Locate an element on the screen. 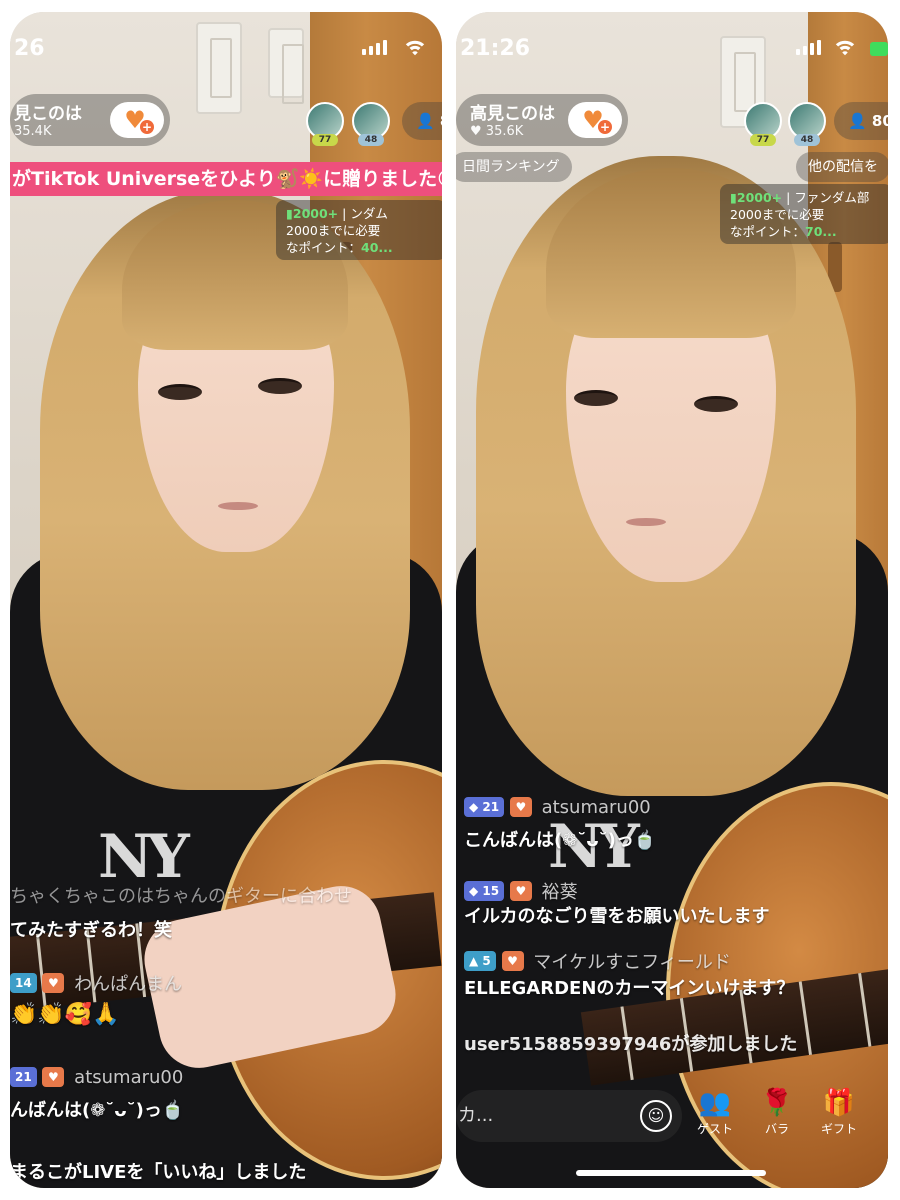  gift-label: ギフト is located at coordinates (838, 1129).